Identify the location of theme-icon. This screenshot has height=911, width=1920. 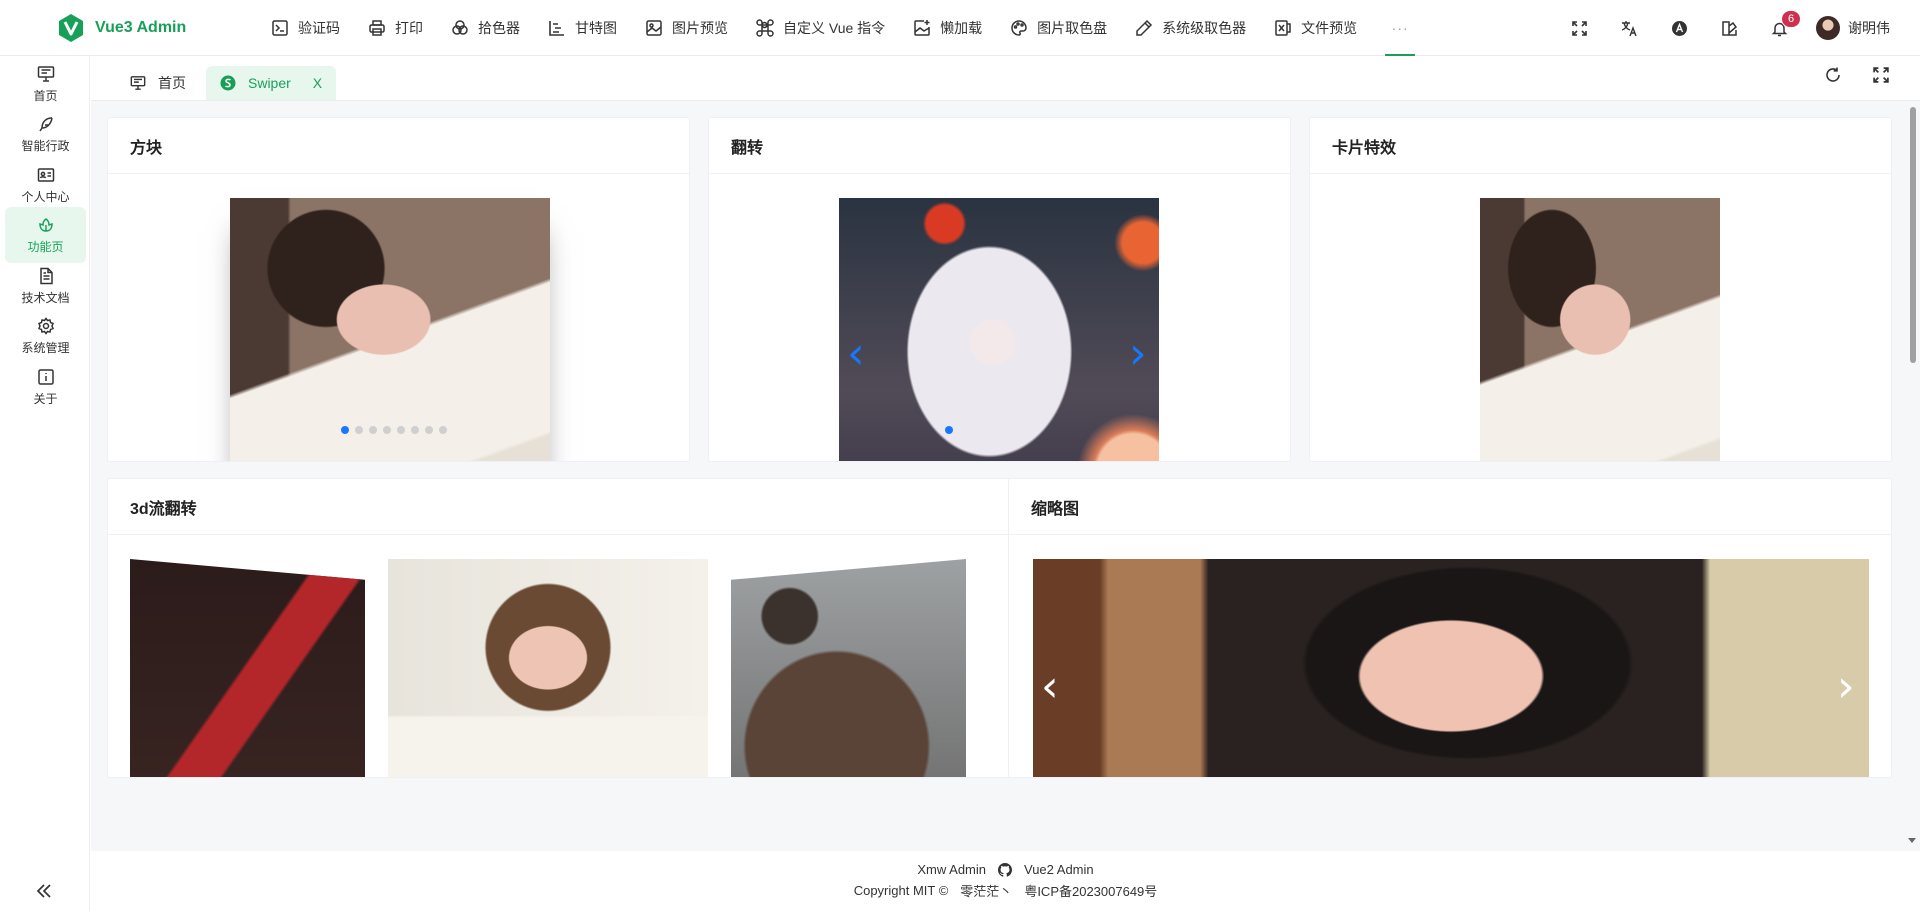
(1729, 28).